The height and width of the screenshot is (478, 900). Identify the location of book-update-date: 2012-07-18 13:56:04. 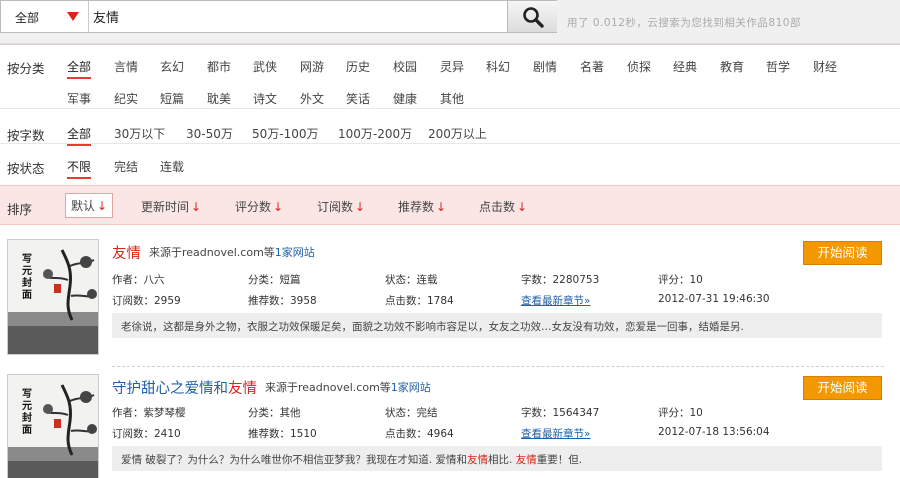
(714, 432).